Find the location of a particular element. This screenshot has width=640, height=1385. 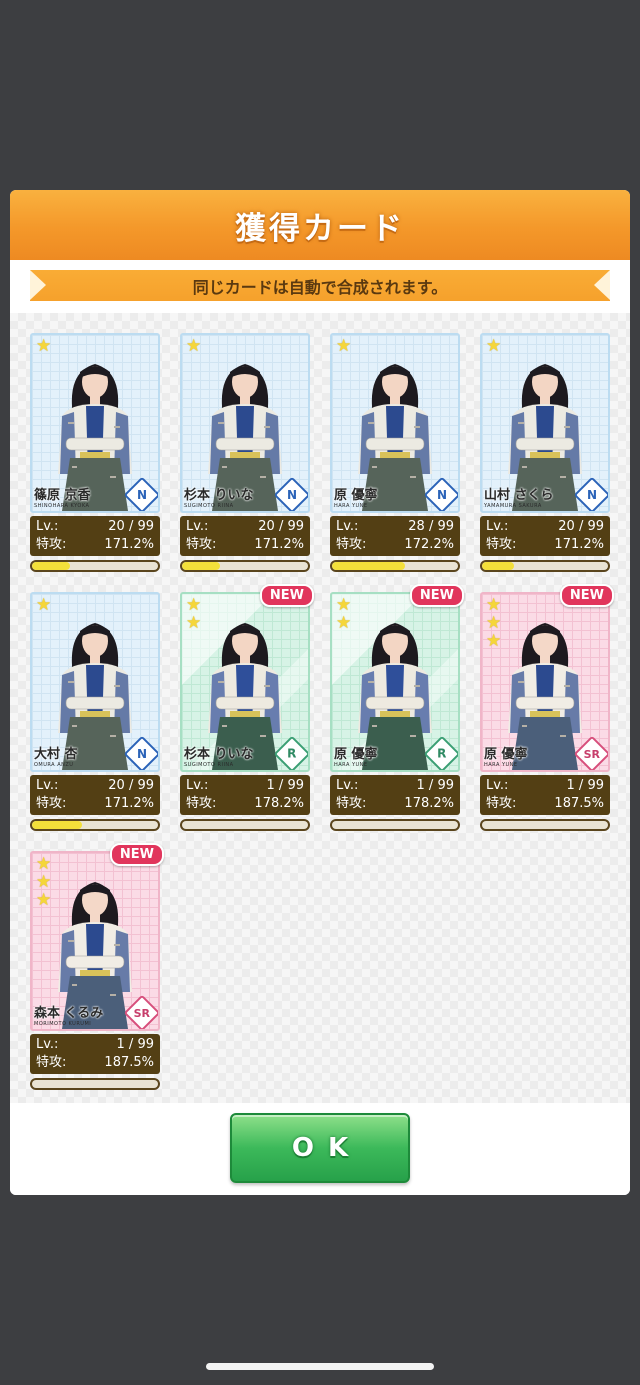

level-value: 1 / 99 is located at coordinates (435, 785).